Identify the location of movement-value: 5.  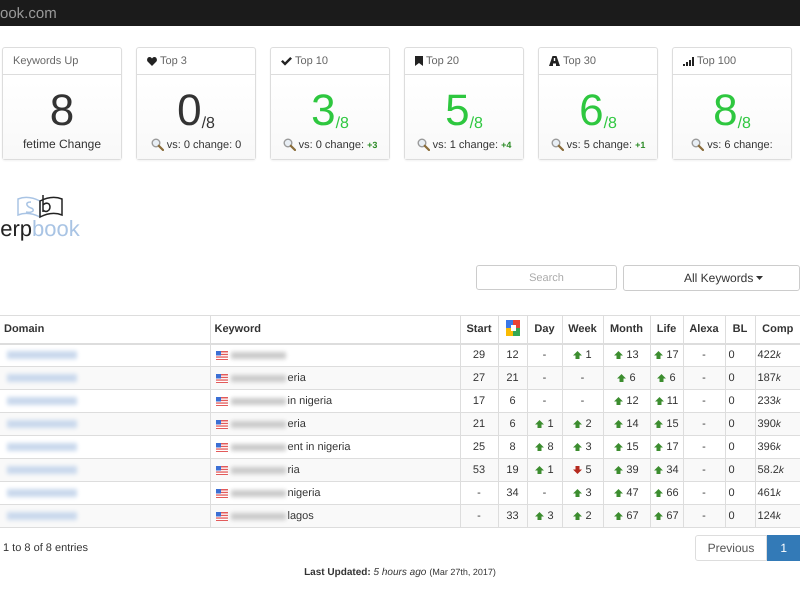
(582, 470).